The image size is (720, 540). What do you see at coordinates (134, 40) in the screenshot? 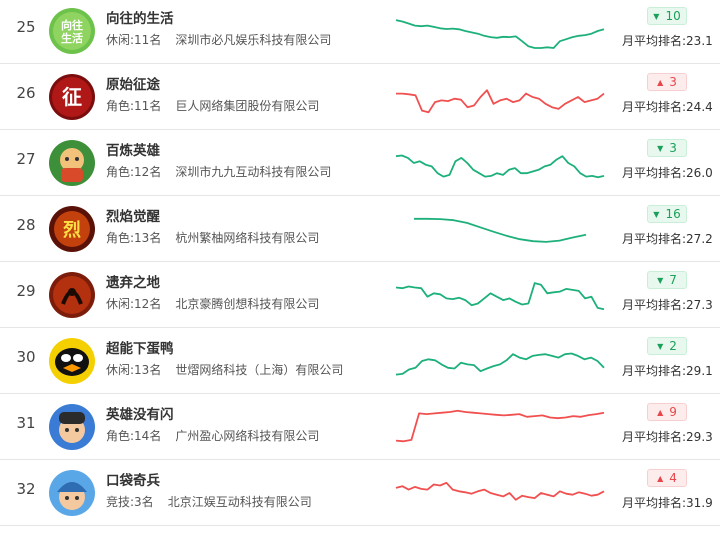
I see `category-rank: 休闲:11名` at bounding box center [134, 40].